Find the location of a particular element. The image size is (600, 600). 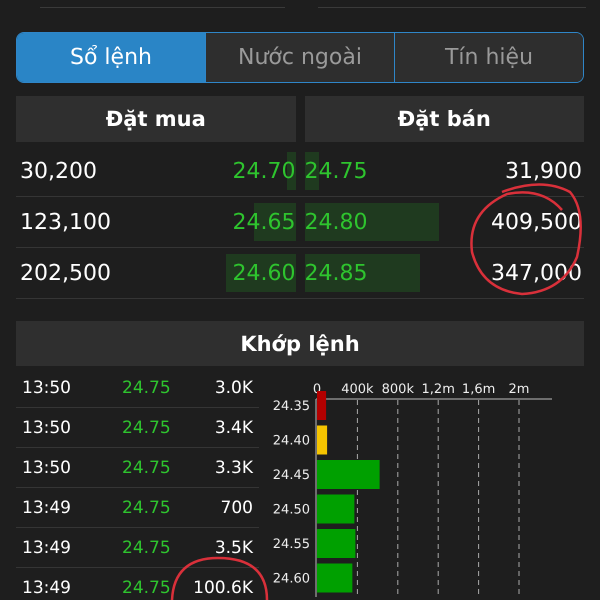

match-volume: 100.6K is located at coordinates (222, 588).